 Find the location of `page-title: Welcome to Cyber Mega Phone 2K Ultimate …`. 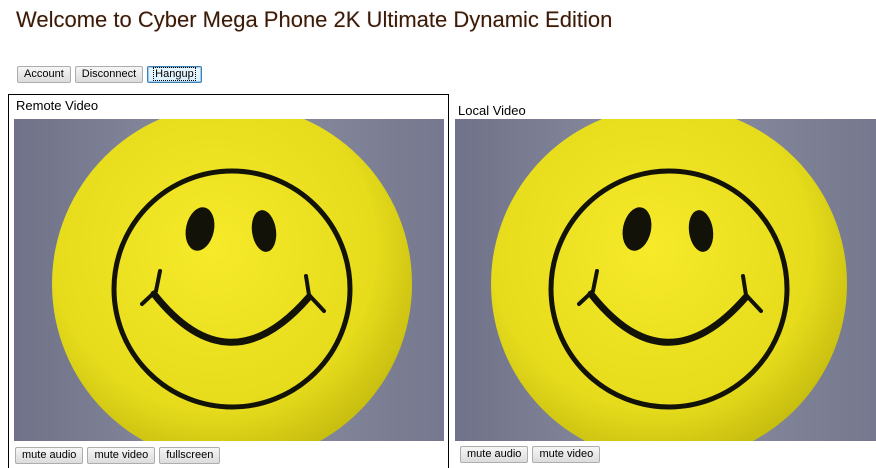

page-title: Welcome to Cyber Mega Phone 2K Ultimate … is located at coordinates (314, 19).